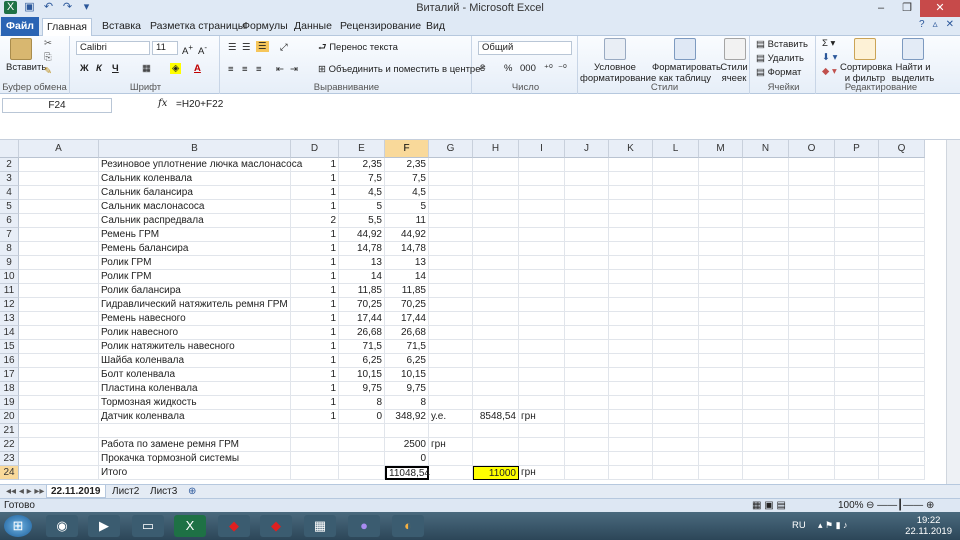 This screenshot has width=960, height=540. I want to click on chrome-icon: ◉, so click(62, 526).